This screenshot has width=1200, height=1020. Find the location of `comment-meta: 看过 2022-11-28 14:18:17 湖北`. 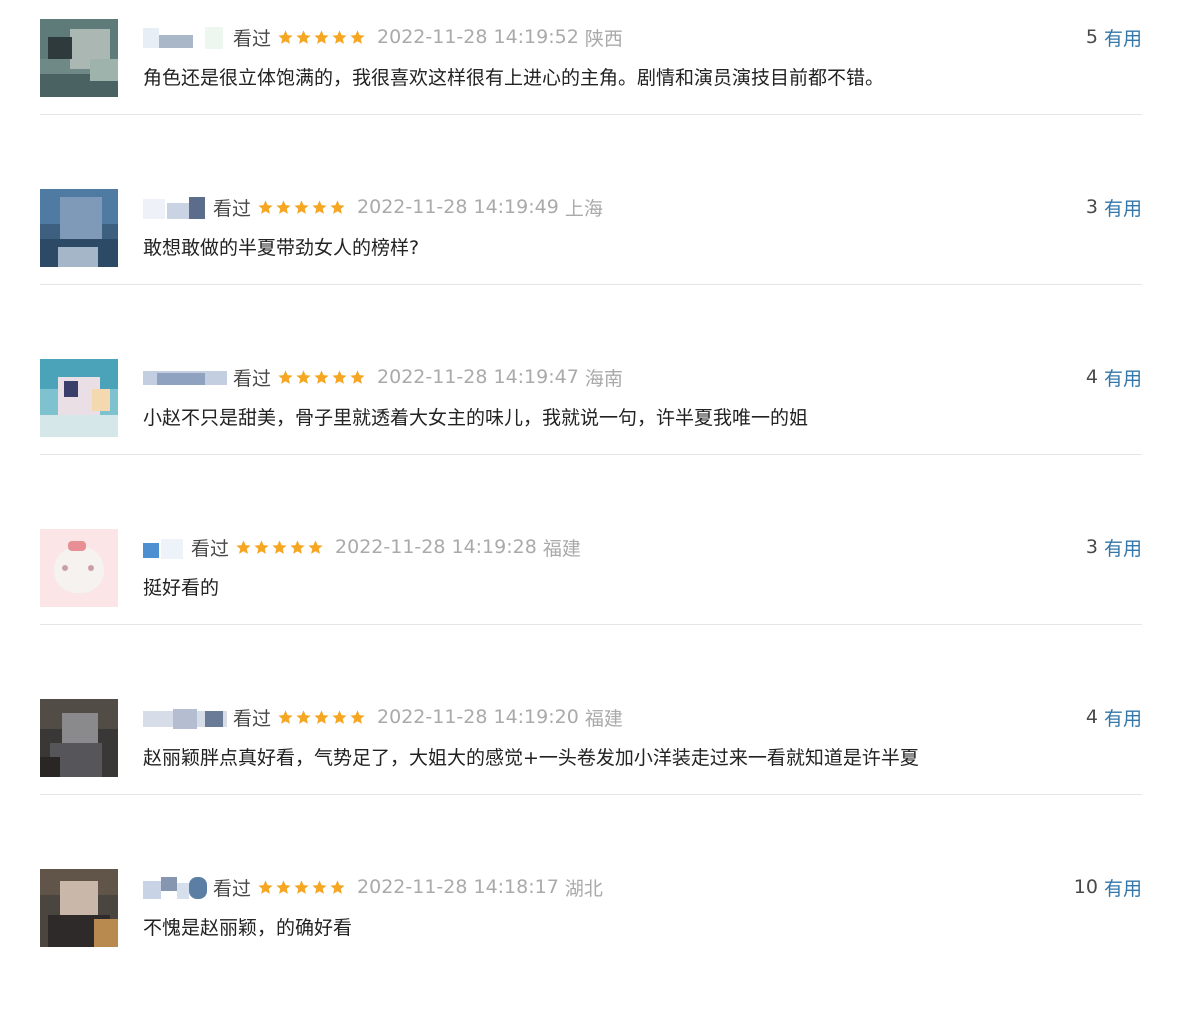

comment-meta: 看过 2022-11-28 14:18:17 湖北 is located at coordinates (373, 887).